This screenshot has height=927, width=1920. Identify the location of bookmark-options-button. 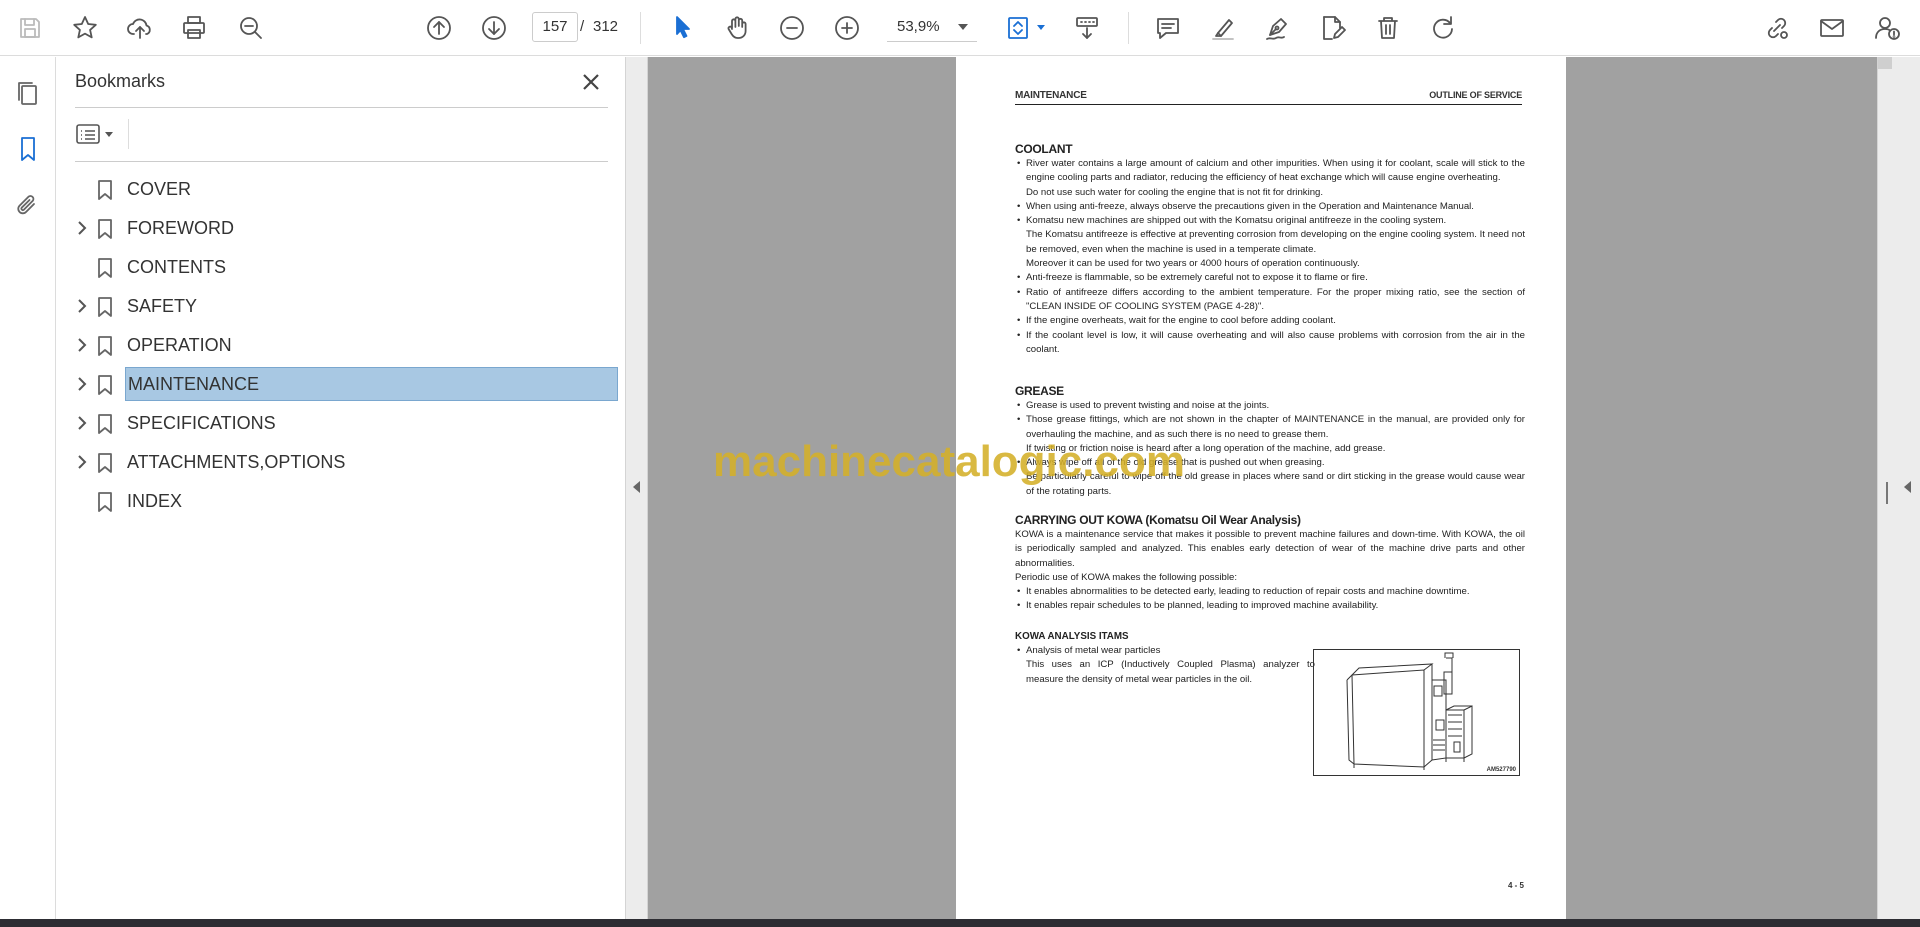
(98, 134).